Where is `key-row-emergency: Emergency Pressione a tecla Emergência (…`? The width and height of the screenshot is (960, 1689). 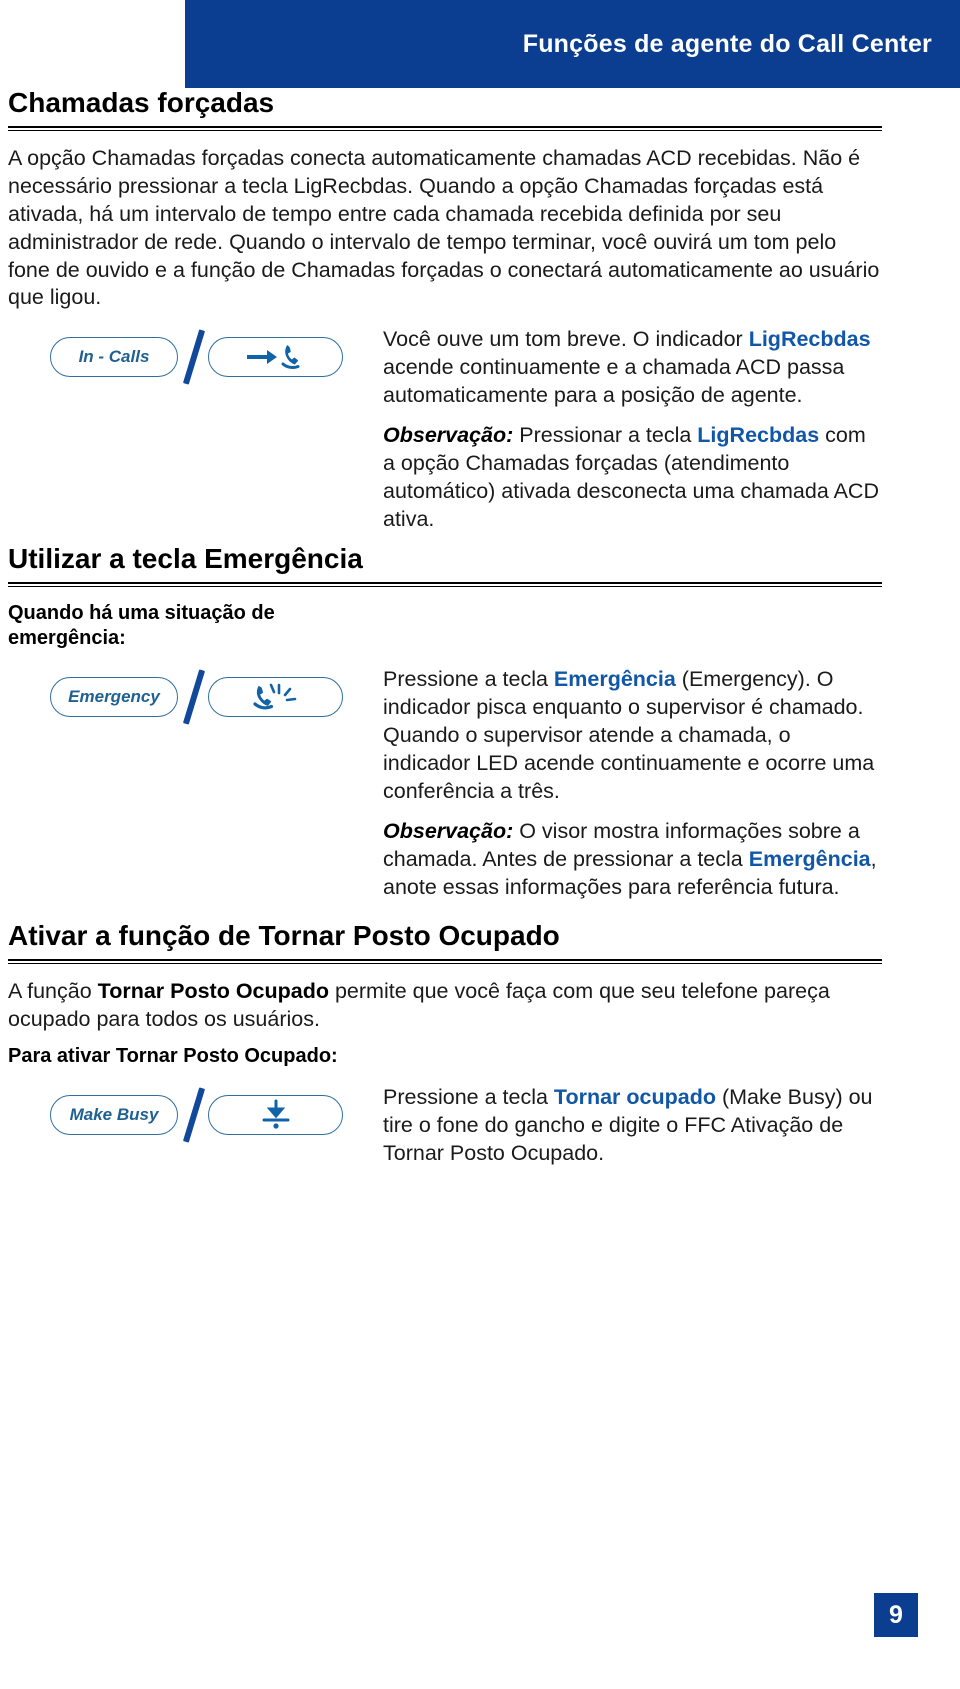
key-row-emergency: Emergency Pressione a tecla Emergência (… is located at coordinates (445, 784).